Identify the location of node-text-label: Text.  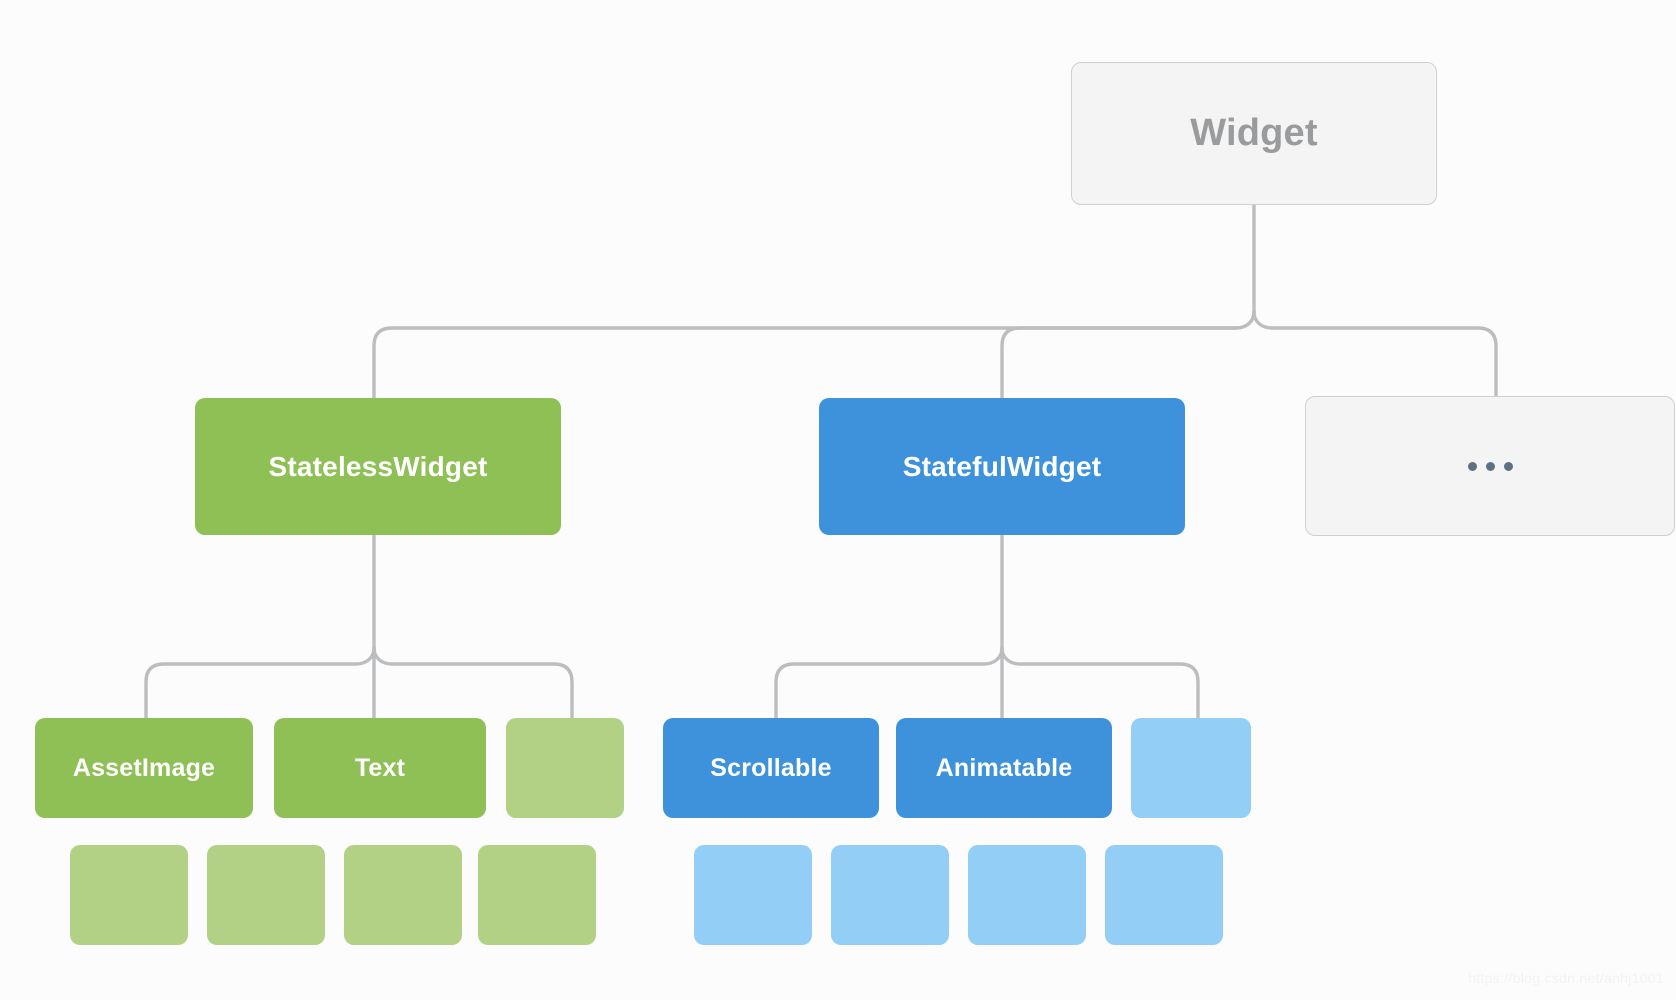
(380, 767).